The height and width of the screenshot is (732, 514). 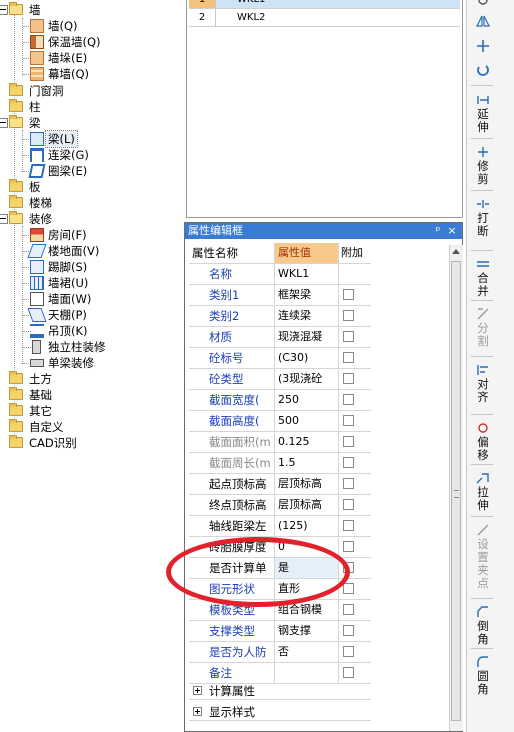 What do you see at coordinates (483, 278) in the screenshot?
I see `toolbar-merge-button: 合并` at bounding box center [483, 278].